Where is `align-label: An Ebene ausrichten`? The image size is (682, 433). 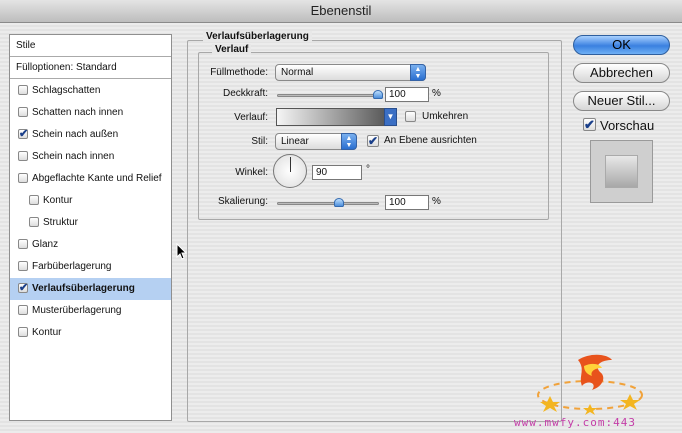
align-label: An Ebene ausrichten is located at coordinates (430, 140).